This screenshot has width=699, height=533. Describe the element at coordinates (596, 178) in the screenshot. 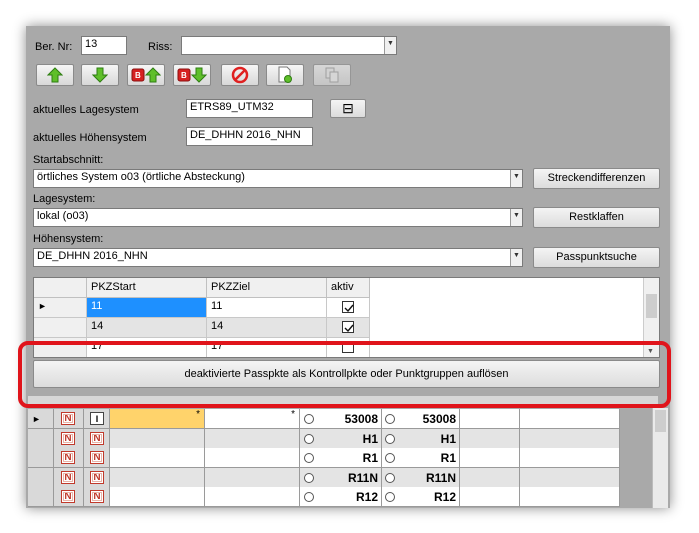

I see `streckendifferenzen-button: Streckendifferenzen` at that location.